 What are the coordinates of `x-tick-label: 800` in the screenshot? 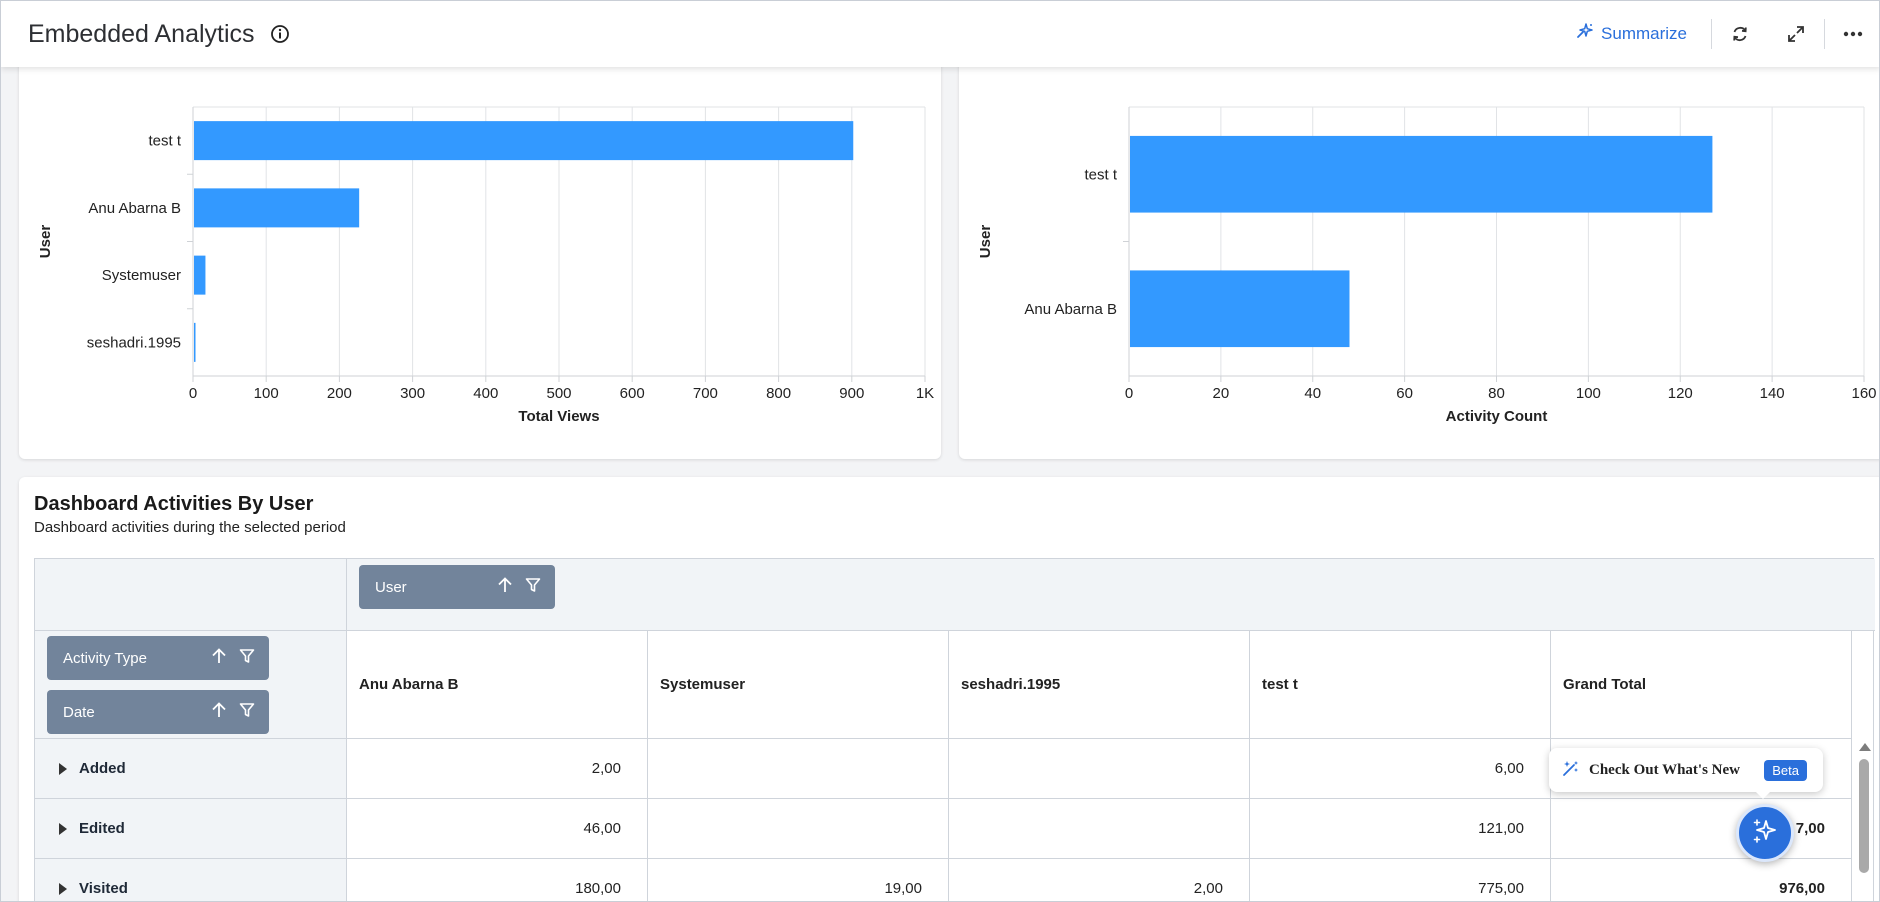 It's located at (778, 393).